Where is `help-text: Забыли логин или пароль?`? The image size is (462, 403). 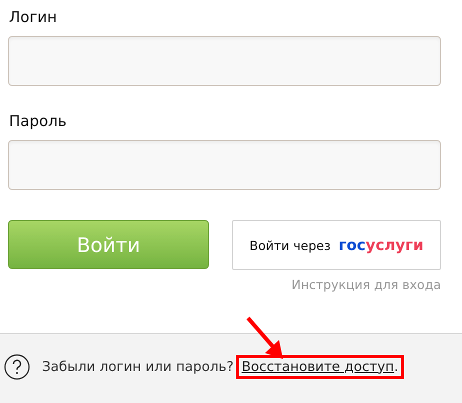 help-text: Забыли логин или пароль? is located at coordinates (138, 366).